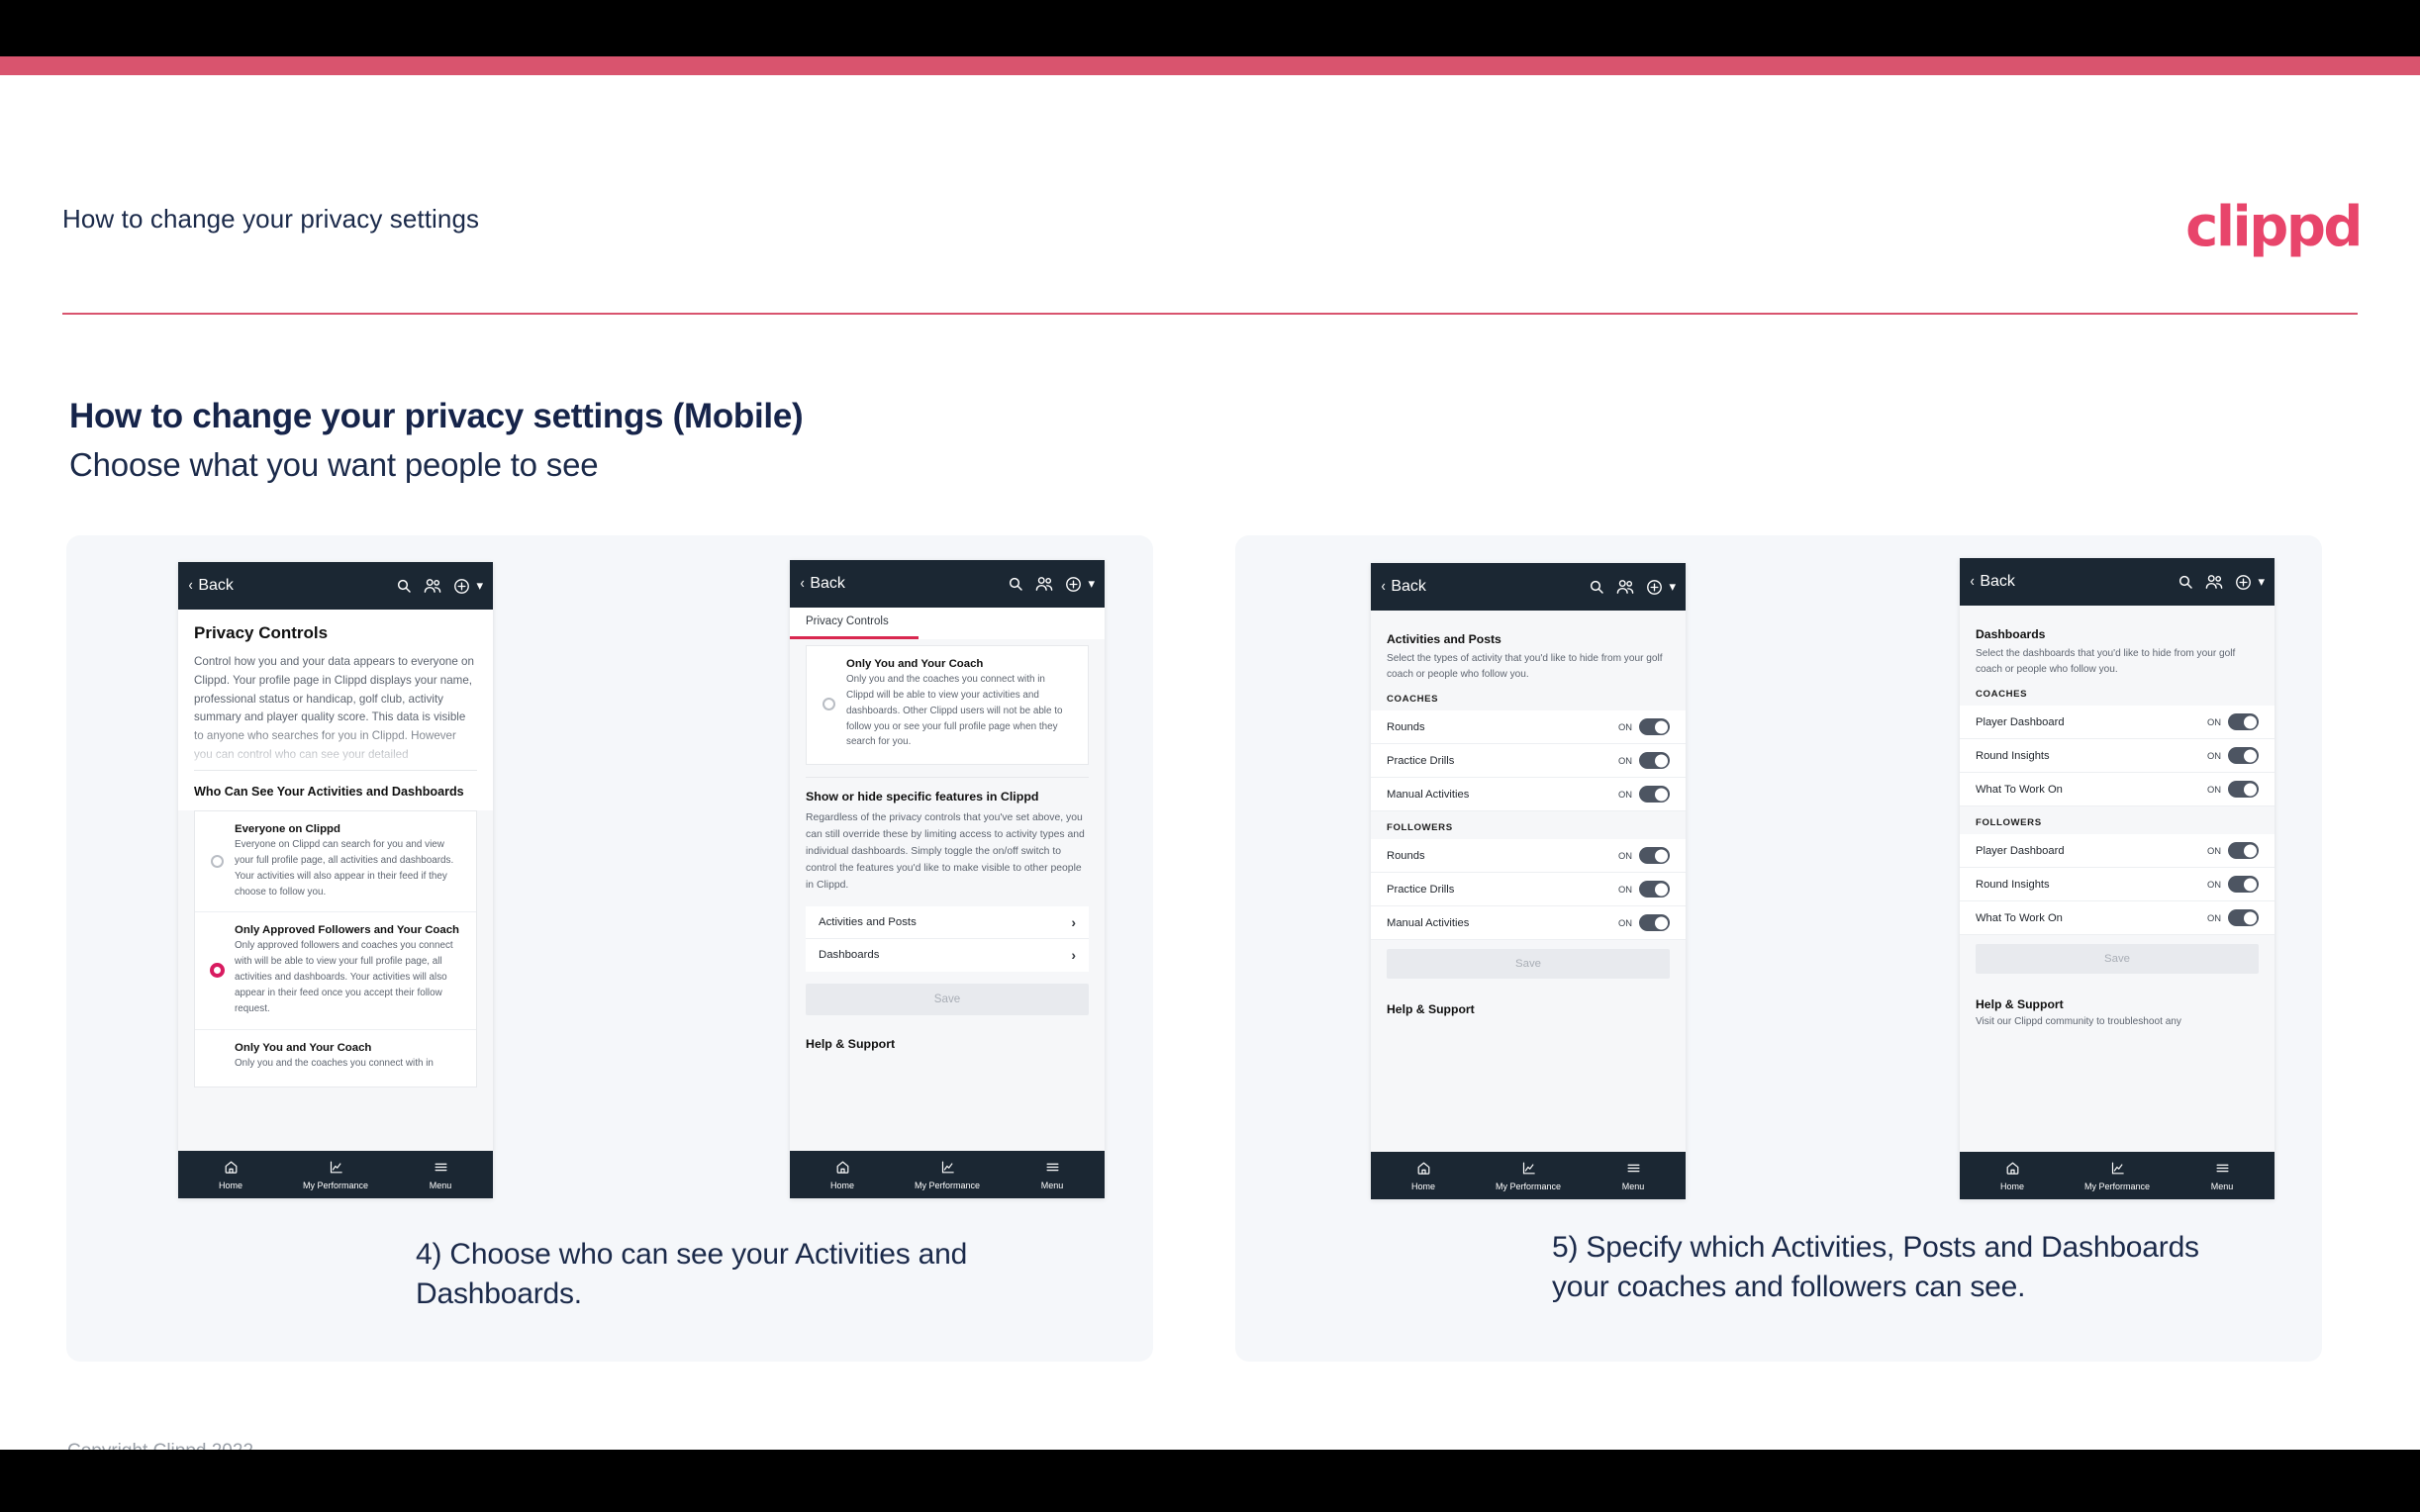  Describe the element at coordinates (947, 922) in the screenshot. I see `link-activities-and-posts: Activities and Posts ›` at that location.